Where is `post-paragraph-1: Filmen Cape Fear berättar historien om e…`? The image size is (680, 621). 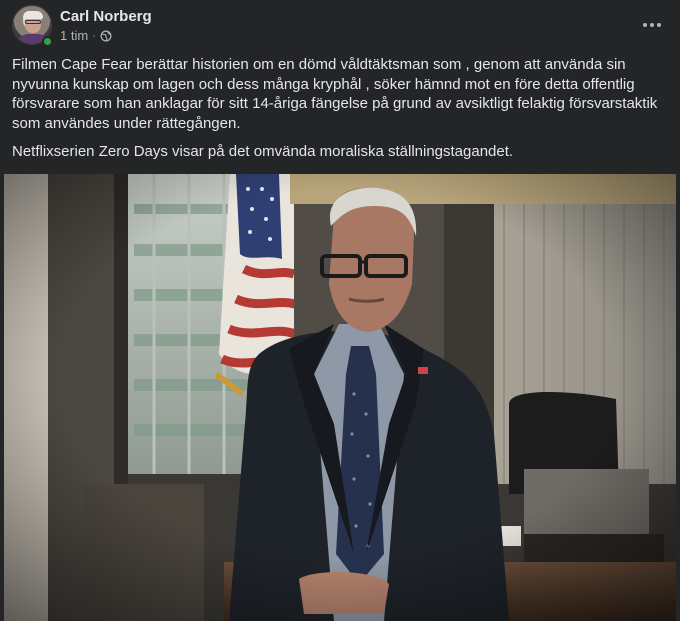 post-paragraph-1: Filmen Cape Fear berättar historien om e… is located at coordinates (335, 94).